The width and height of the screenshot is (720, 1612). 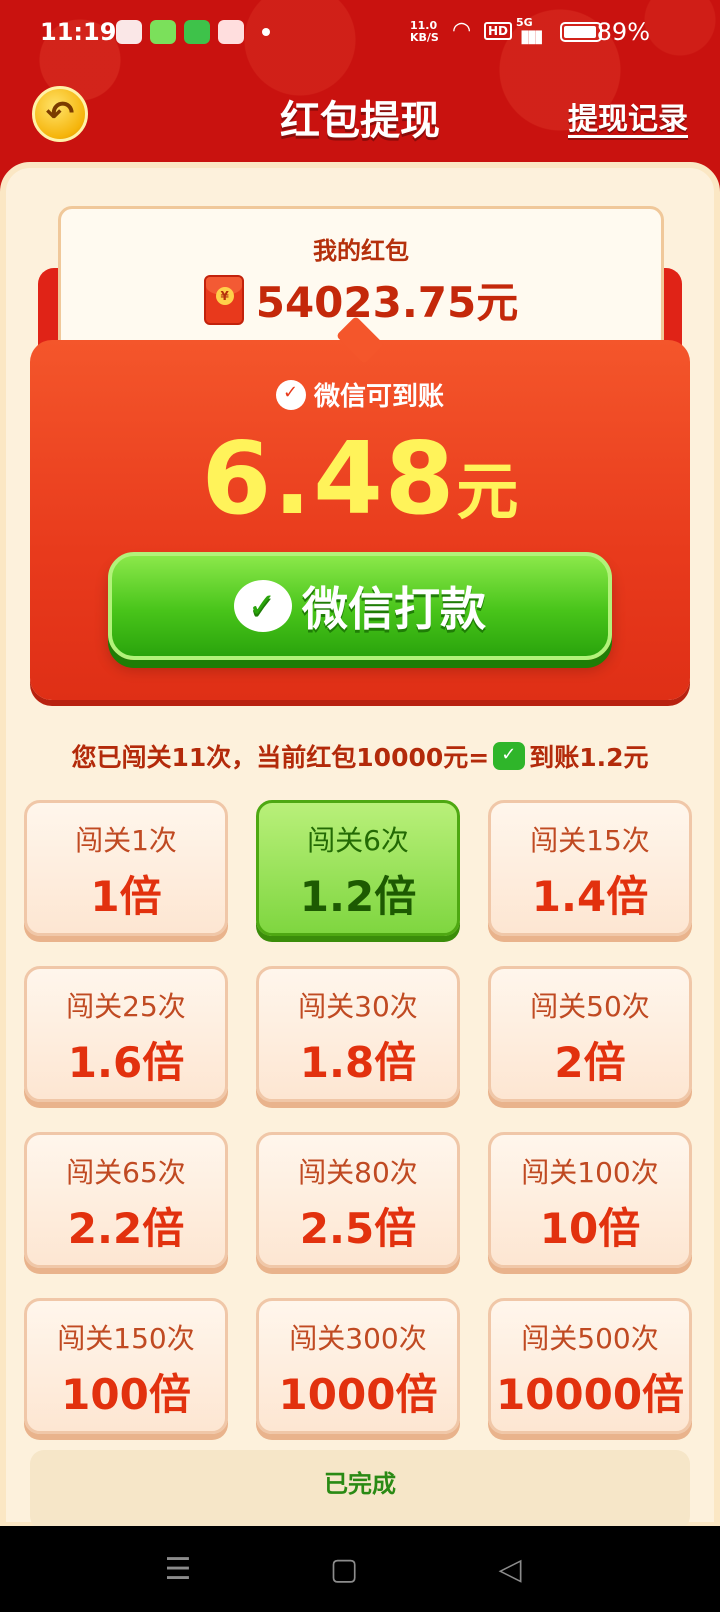 What do you see at coordinates (358, 1062) in the screenshot?
I see `multiplier-tile-value: 1.8倍` at bounding box center [358, 1062].